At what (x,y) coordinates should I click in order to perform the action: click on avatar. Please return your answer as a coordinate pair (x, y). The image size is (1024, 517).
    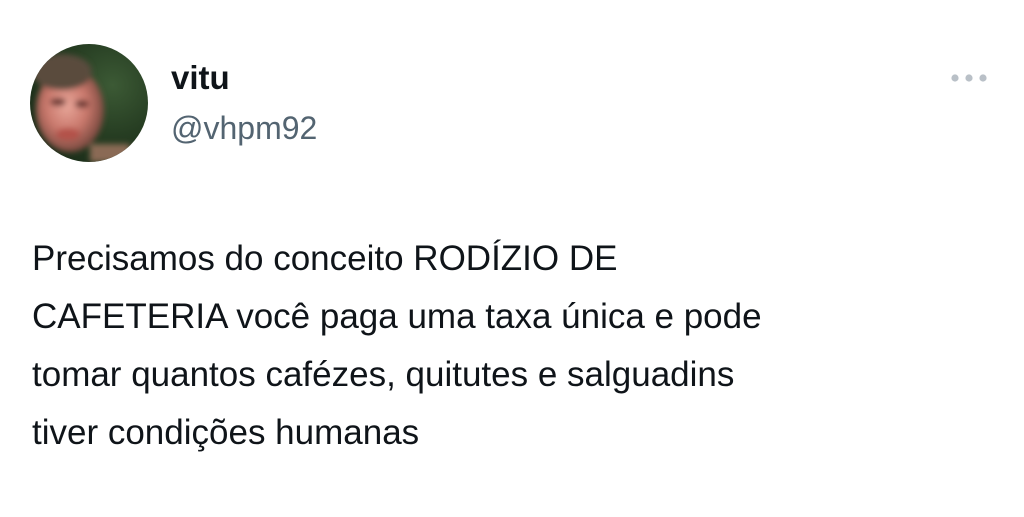
    Looking at the image, I should click on (89, 103).